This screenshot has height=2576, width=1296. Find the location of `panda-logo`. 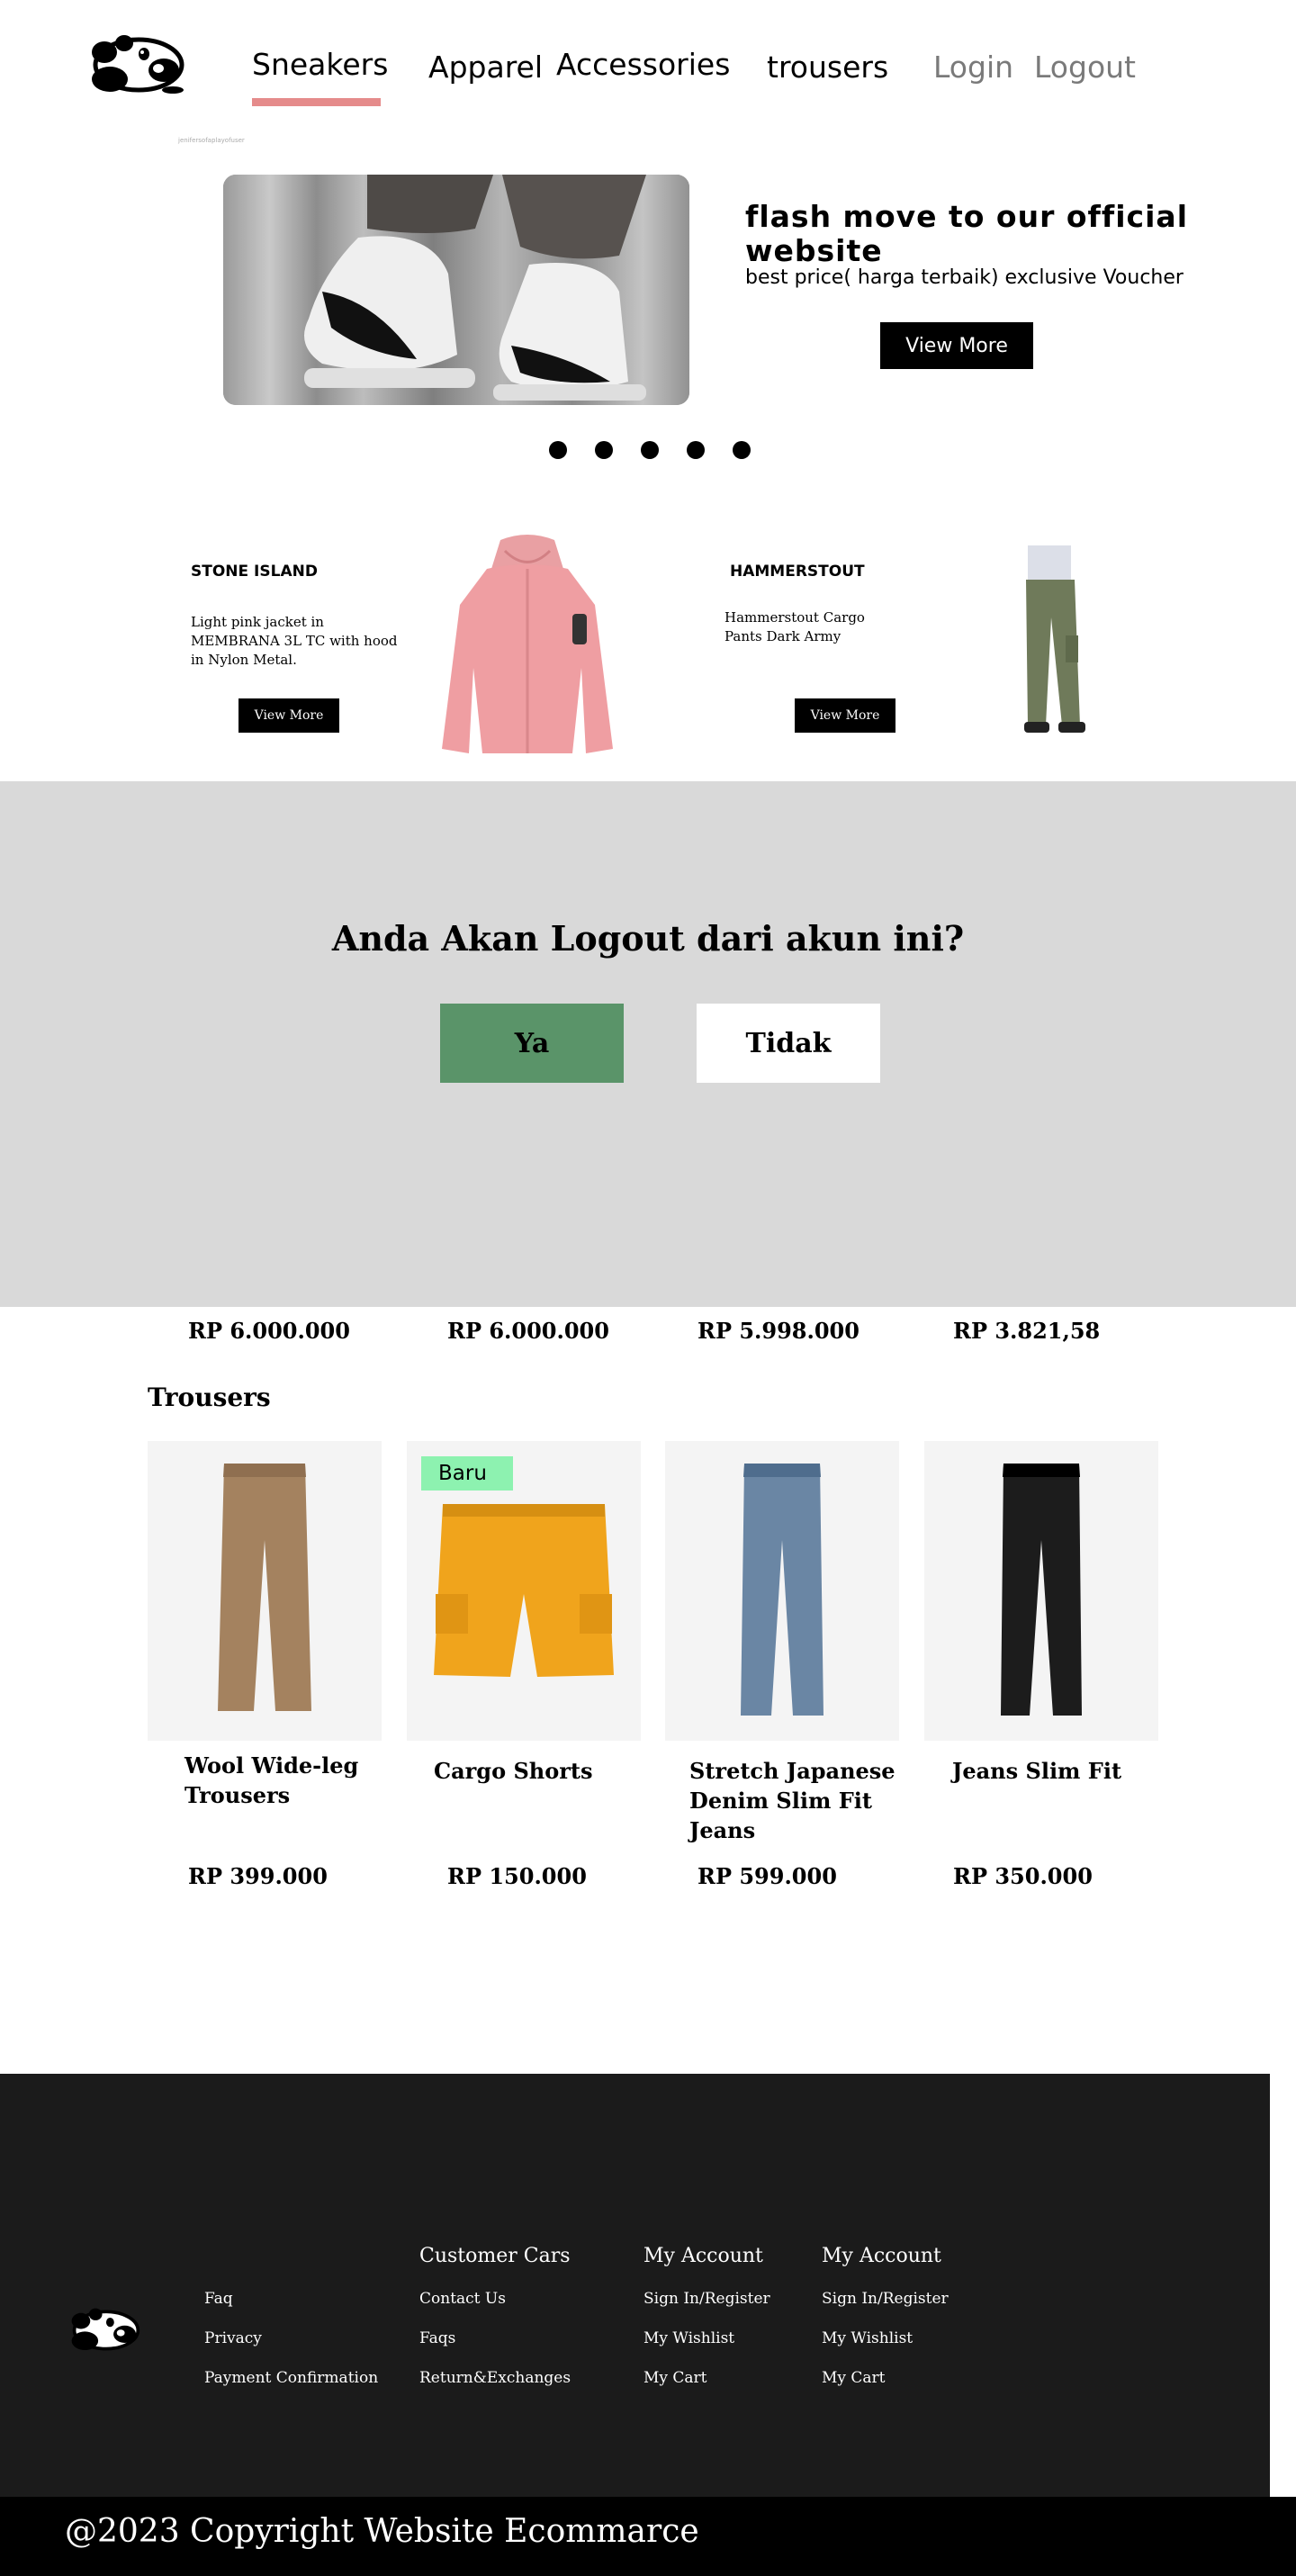

panda-logo is located at coordinates (135, 61).